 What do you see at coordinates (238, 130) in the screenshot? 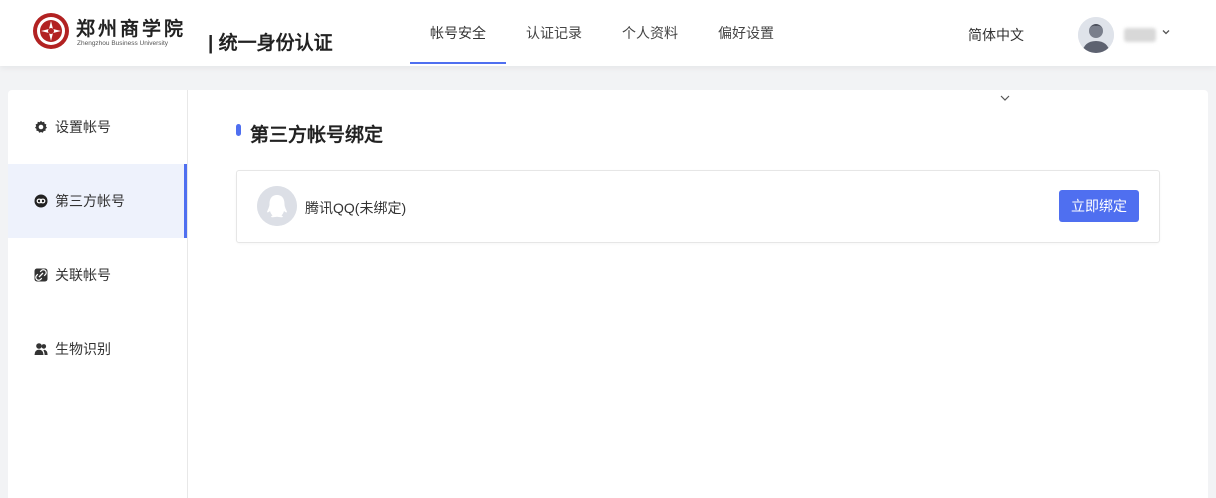
I see `section-title-marker` at bounding box center [238, 130].